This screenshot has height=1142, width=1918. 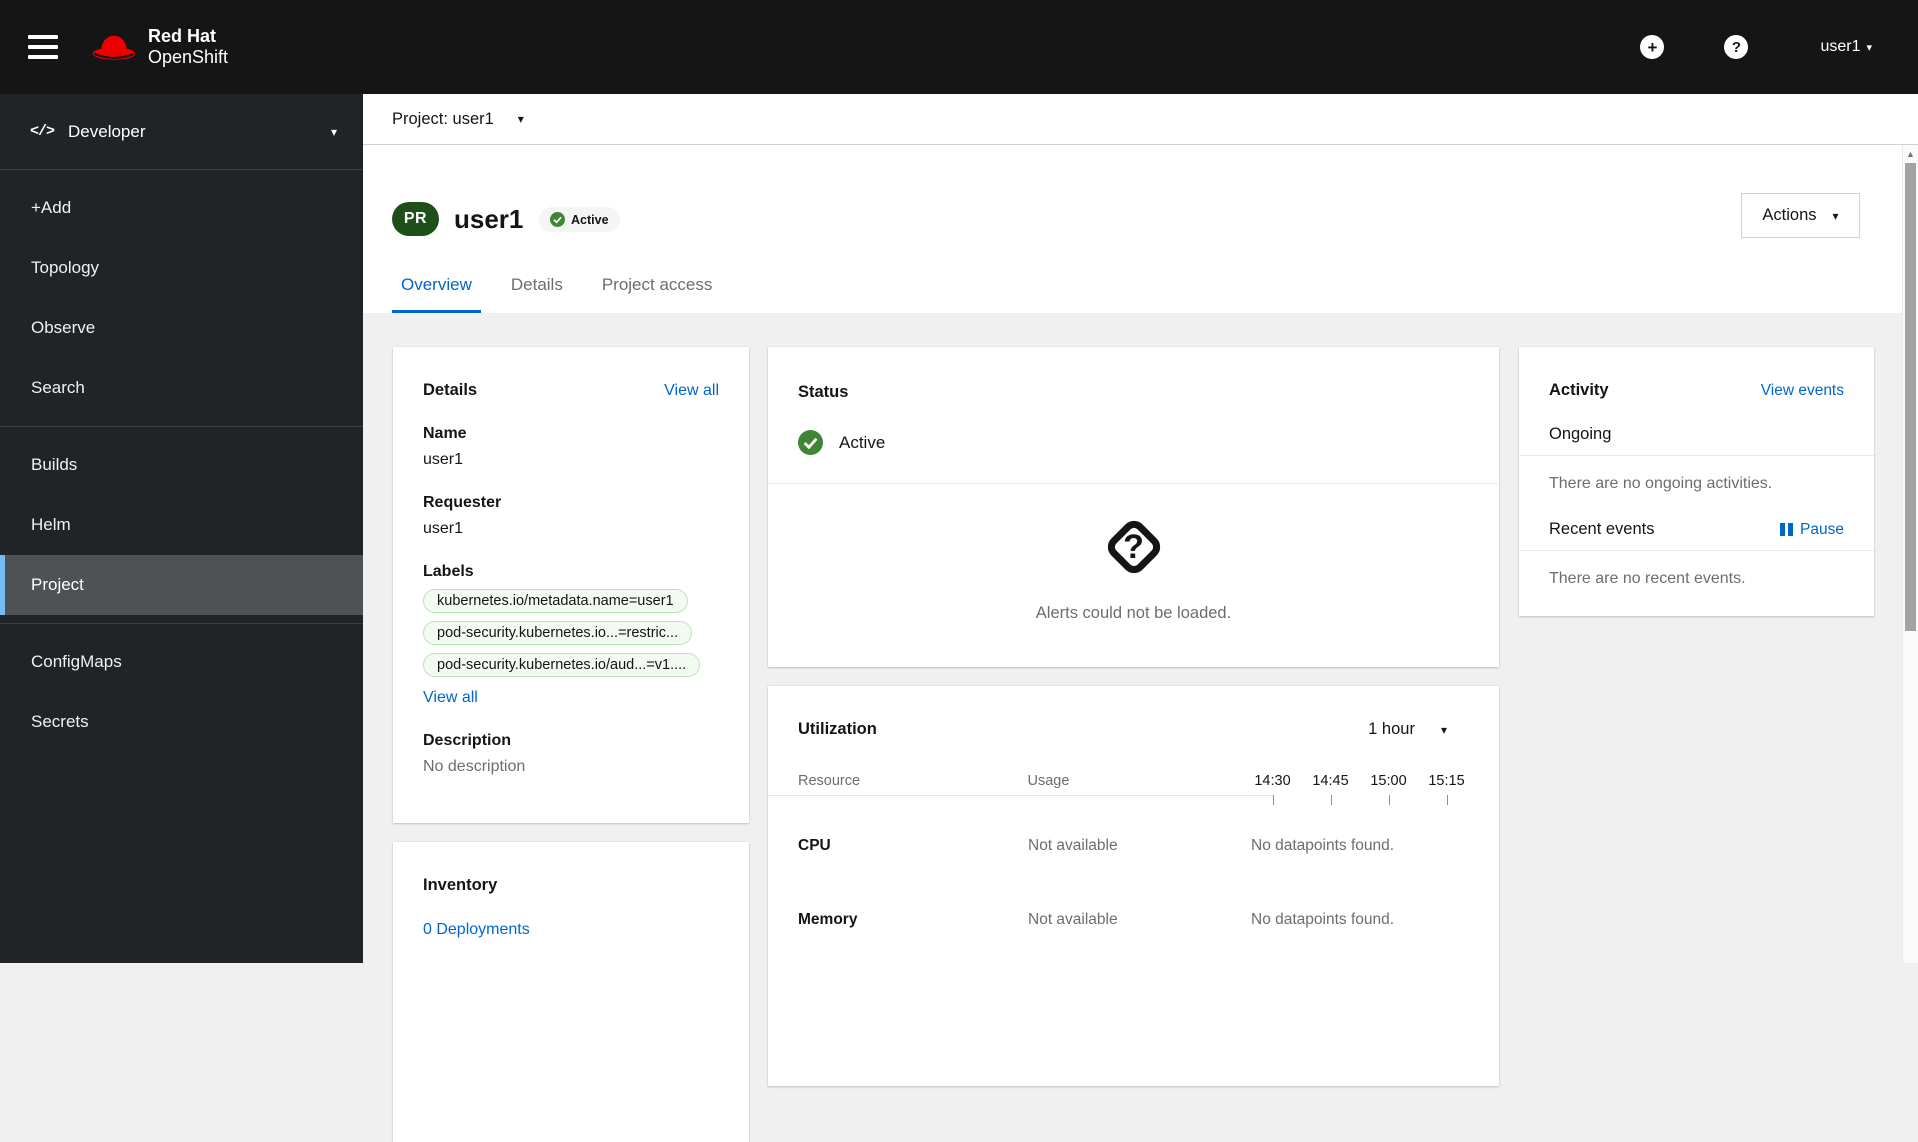 What do you see at coordinates (571, 434) in the screenshot?
I see `name-label: Name` at bounding box center [571, 434].